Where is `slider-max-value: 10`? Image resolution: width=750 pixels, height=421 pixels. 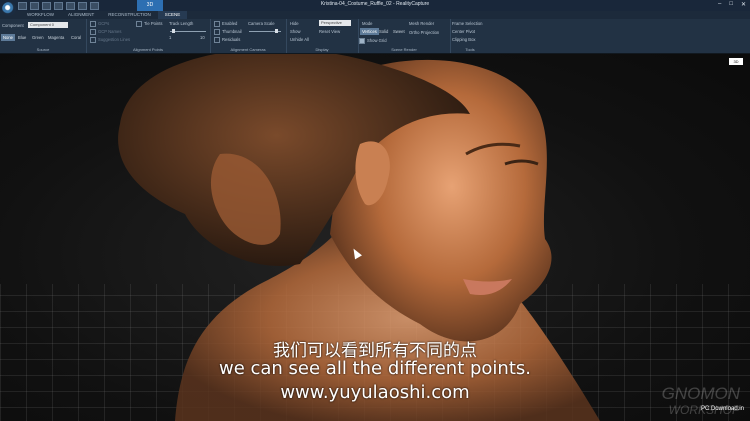
slider-max-value: 10 is located at coordinates (202, 37).